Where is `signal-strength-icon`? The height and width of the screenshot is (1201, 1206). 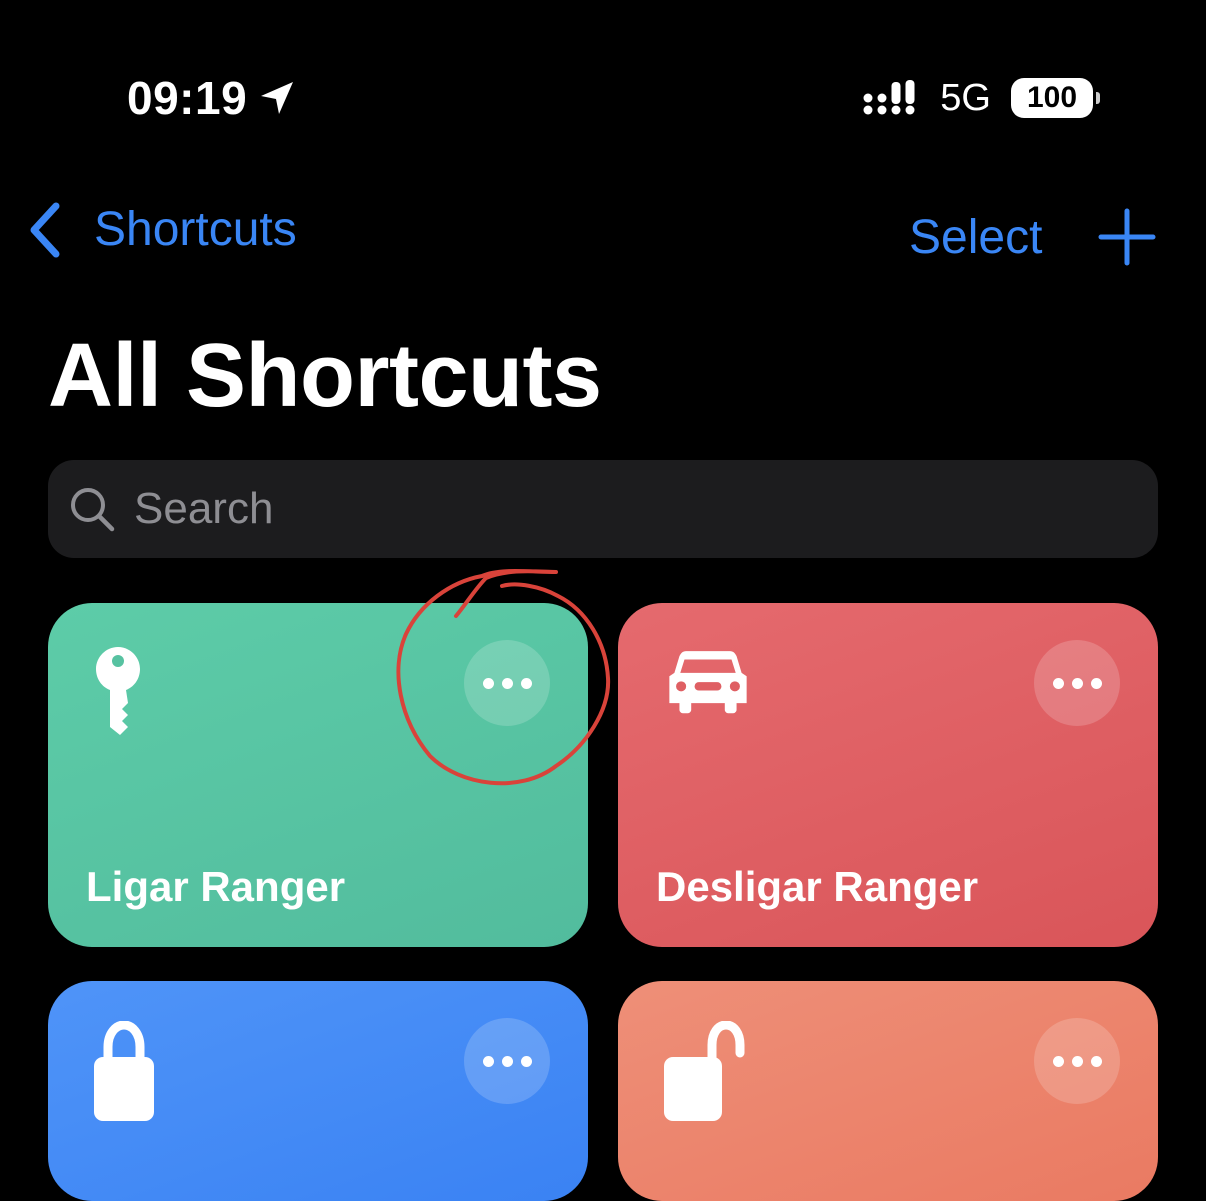 signal-strength-icon is located at coordinates (889, 97).